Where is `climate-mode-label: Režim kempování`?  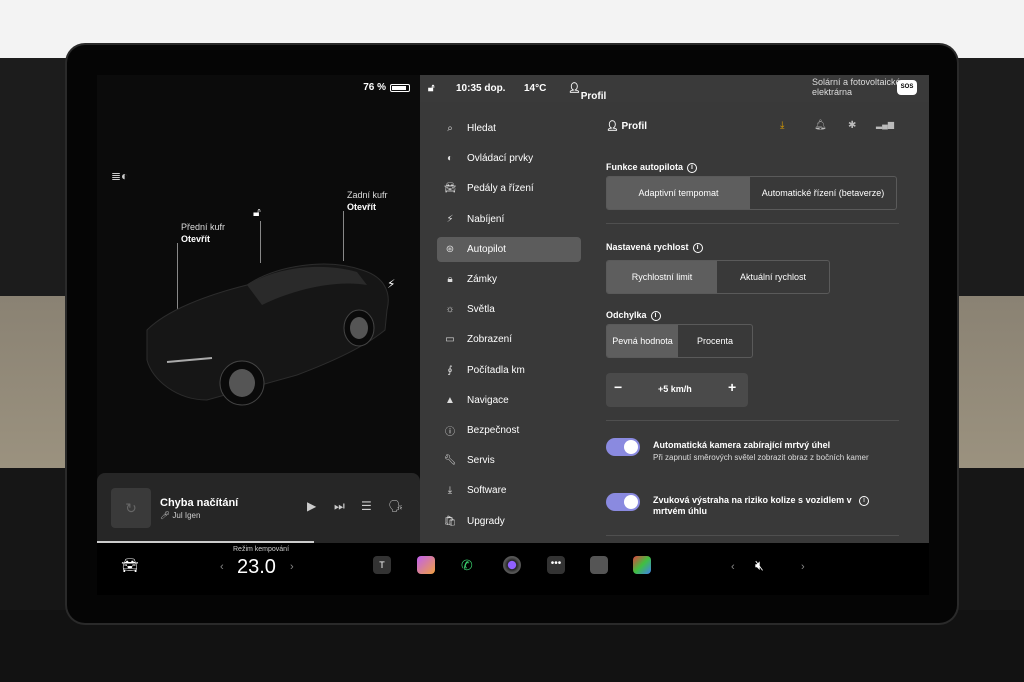
climate-mode-label: Režim kempování is located at coordinates (261, 549).